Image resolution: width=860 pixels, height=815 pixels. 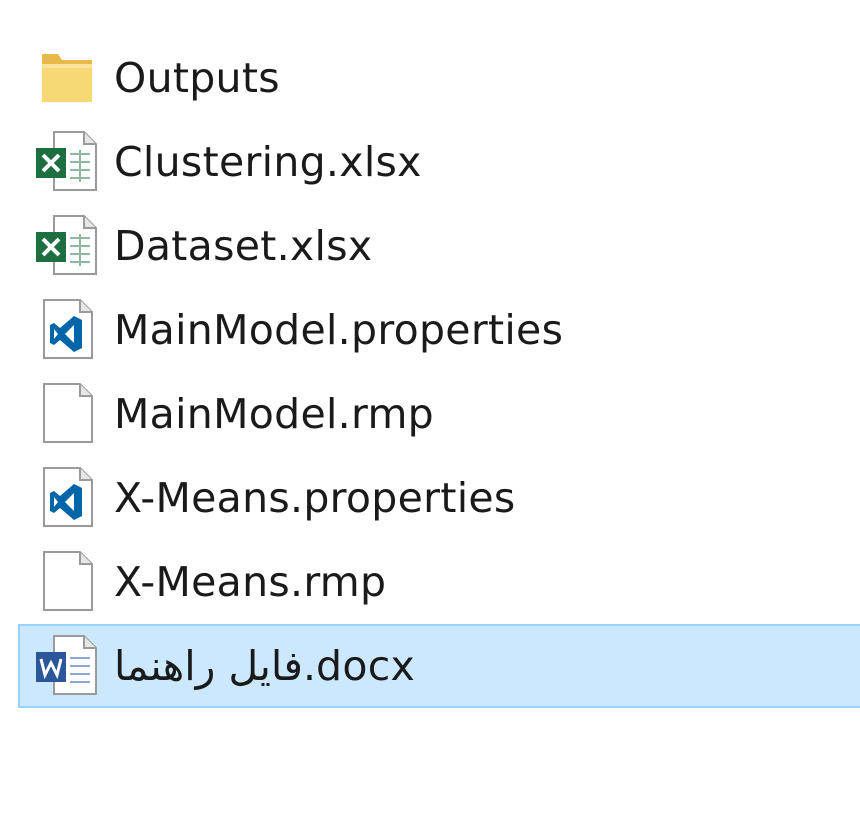 I want to click on file-name: X-Means.properties, so click(x=315, y=498).